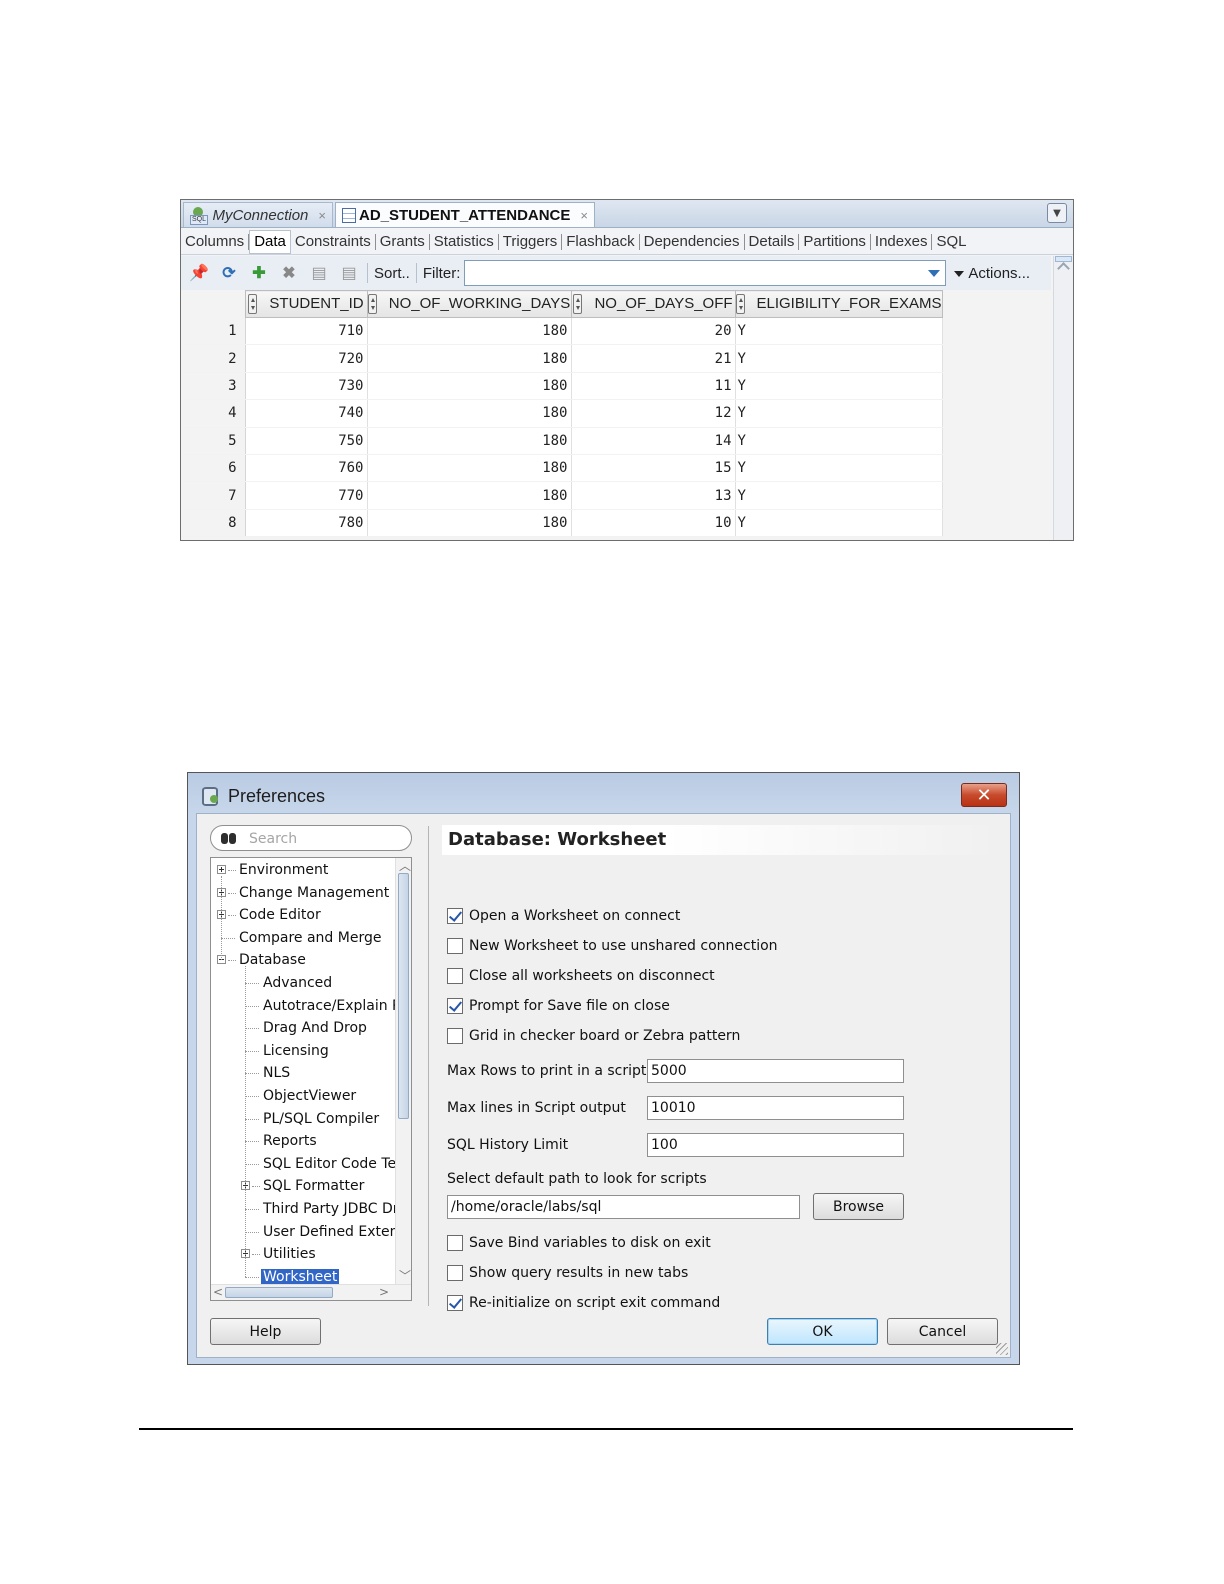 The height and width of the screenshot is (1584, 1224). I want to click on scroll-up-icon, so click(1063, 268).